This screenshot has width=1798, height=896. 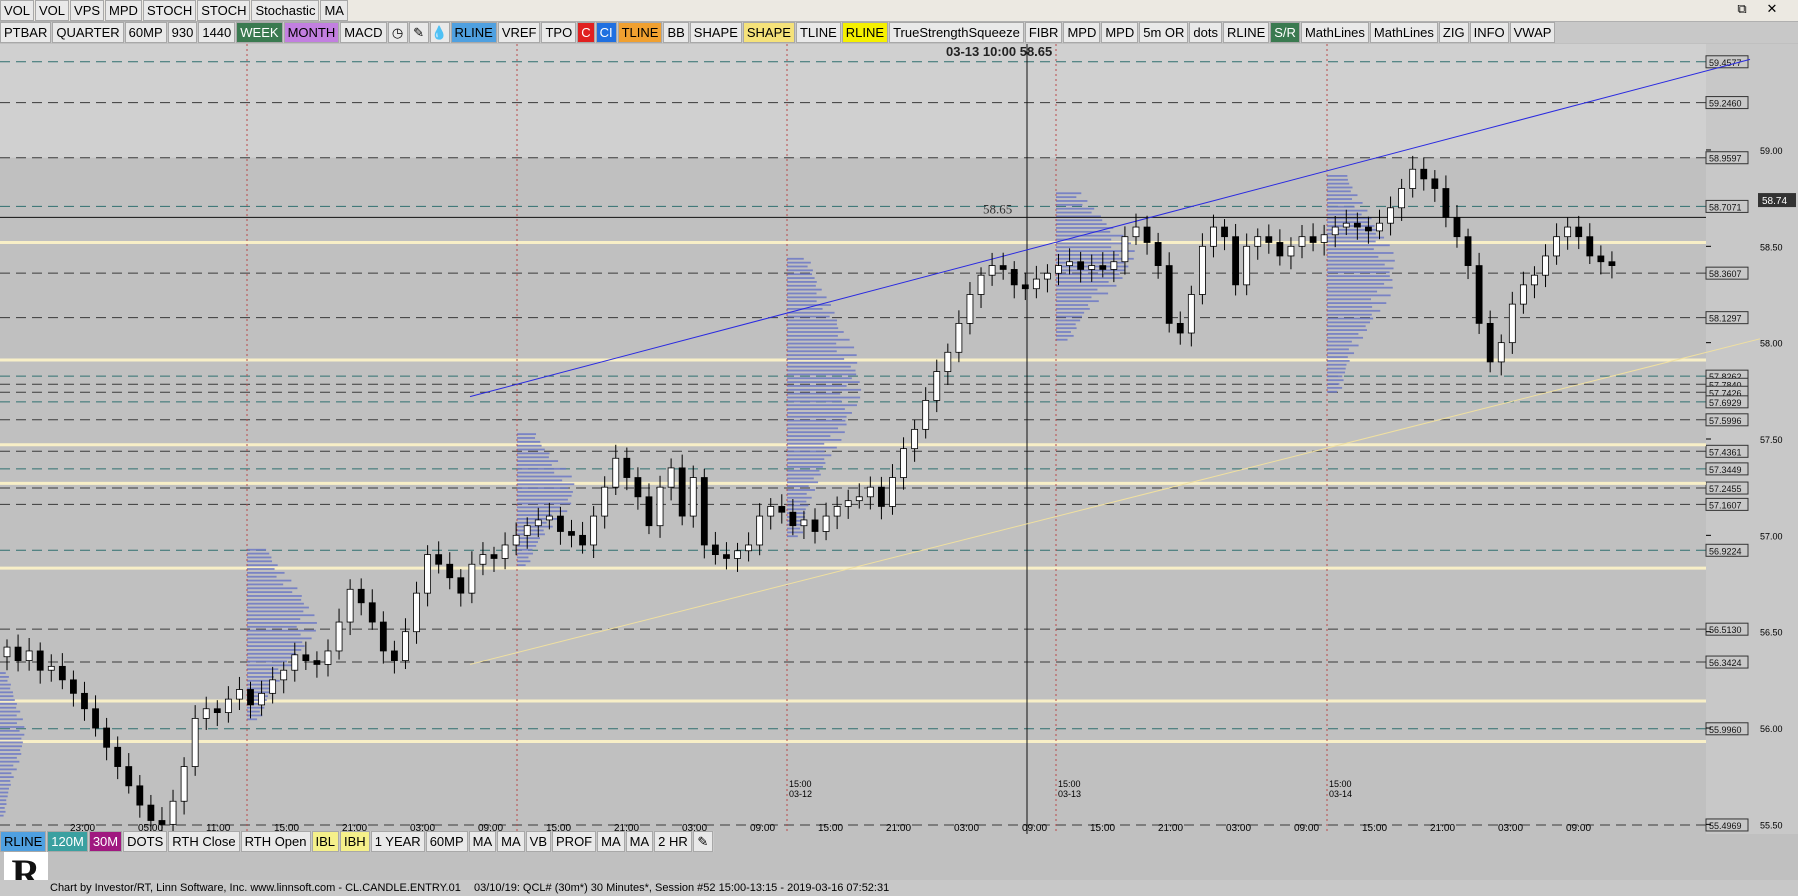 What do you see at coordinates (538, 841) in the screenshot?
I see `vb-button: VB` at bounding box center [538, 841].